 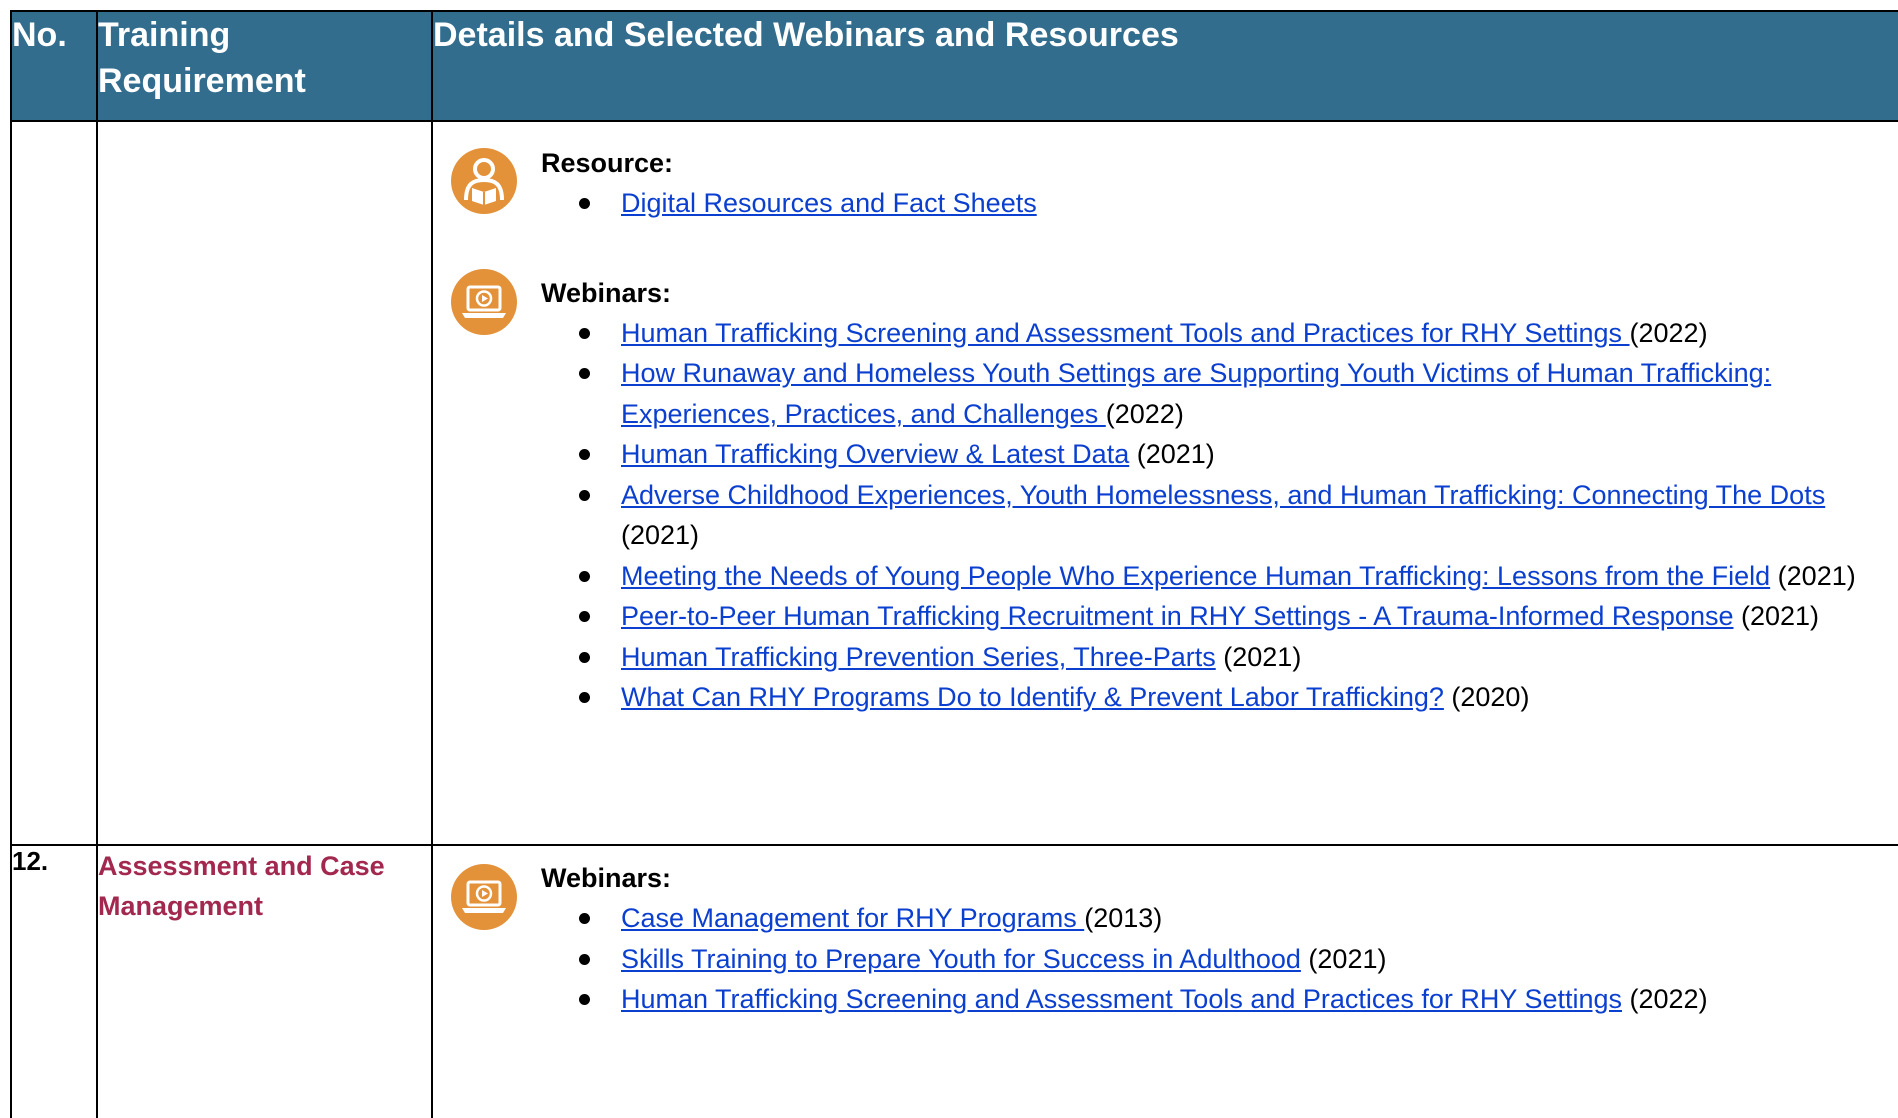 I want to click on reader-book-icon, so click(x=484, y=181).